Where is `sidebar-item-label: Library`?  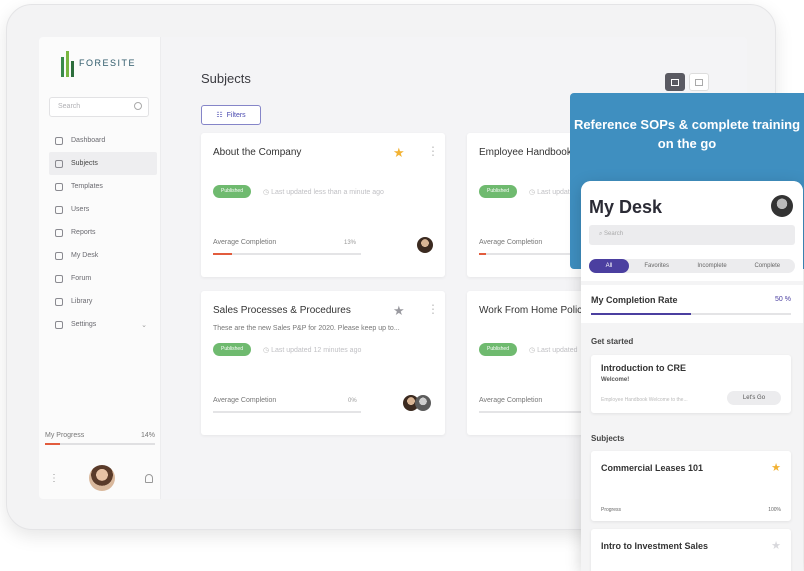 sidebar-item-label: Library is located at coordinates (82, 301).